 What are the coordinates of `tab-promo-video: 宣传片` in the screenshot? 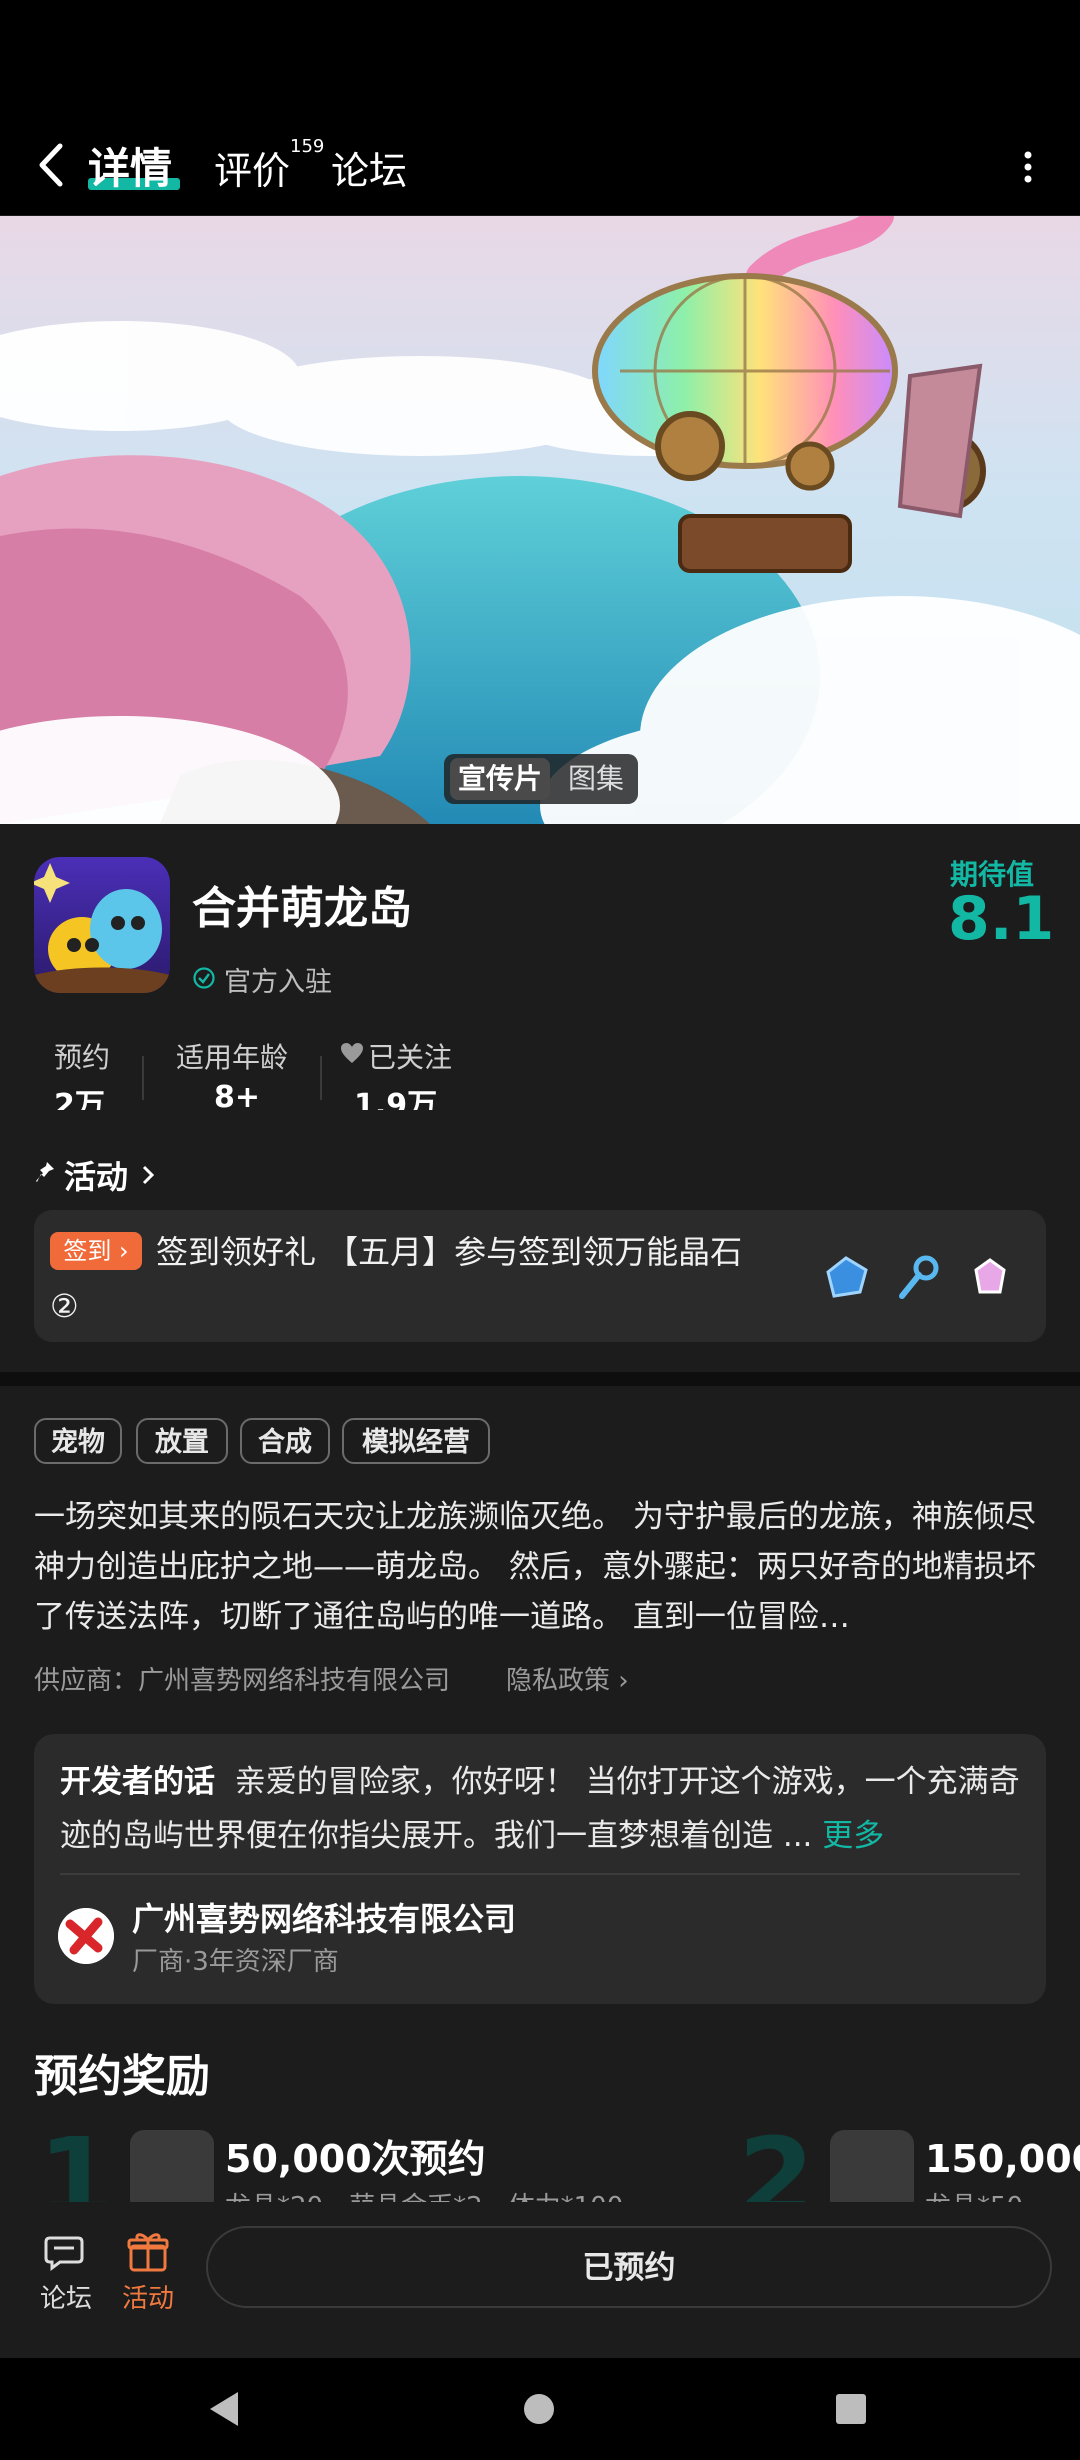 It's located at (500, 779).